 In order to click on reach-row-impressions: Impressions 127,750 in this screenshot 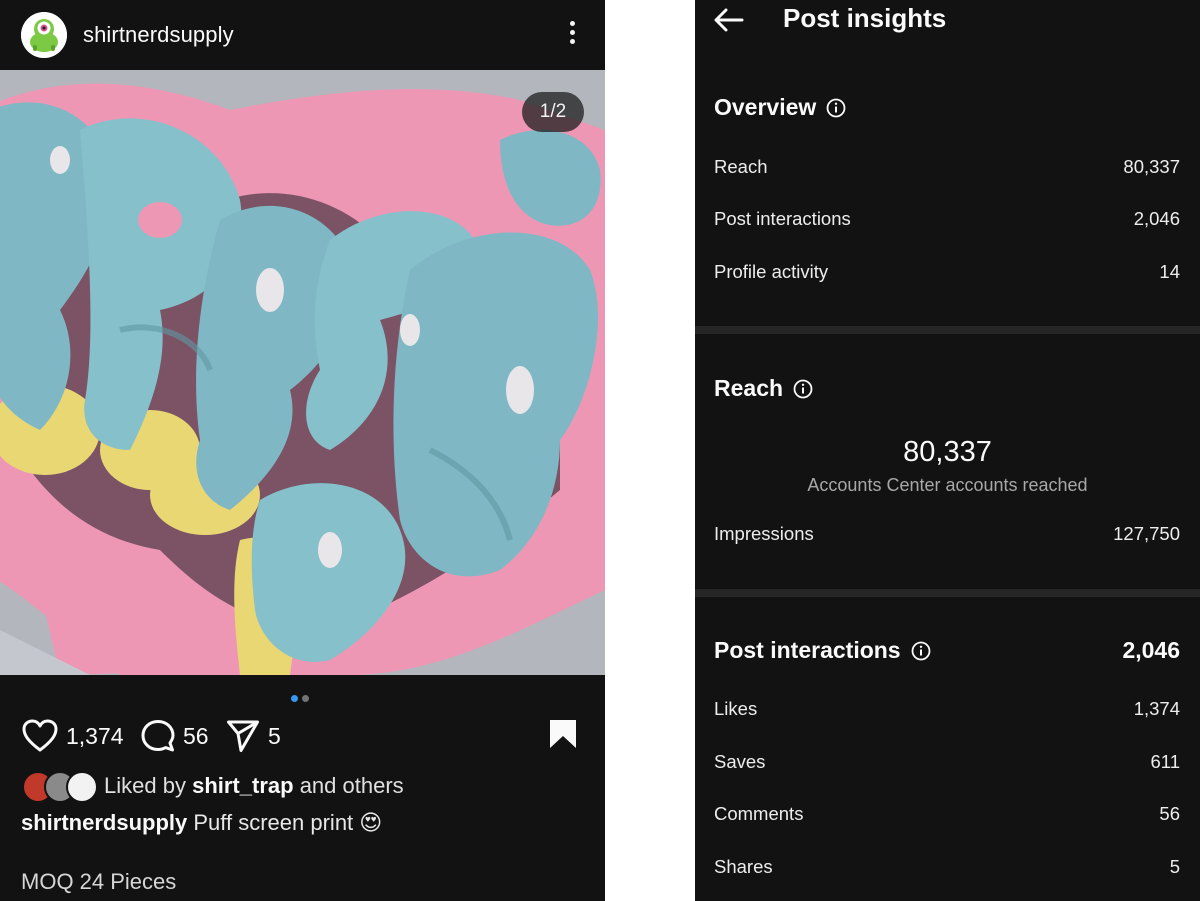, I will do `click(947, 538)`.